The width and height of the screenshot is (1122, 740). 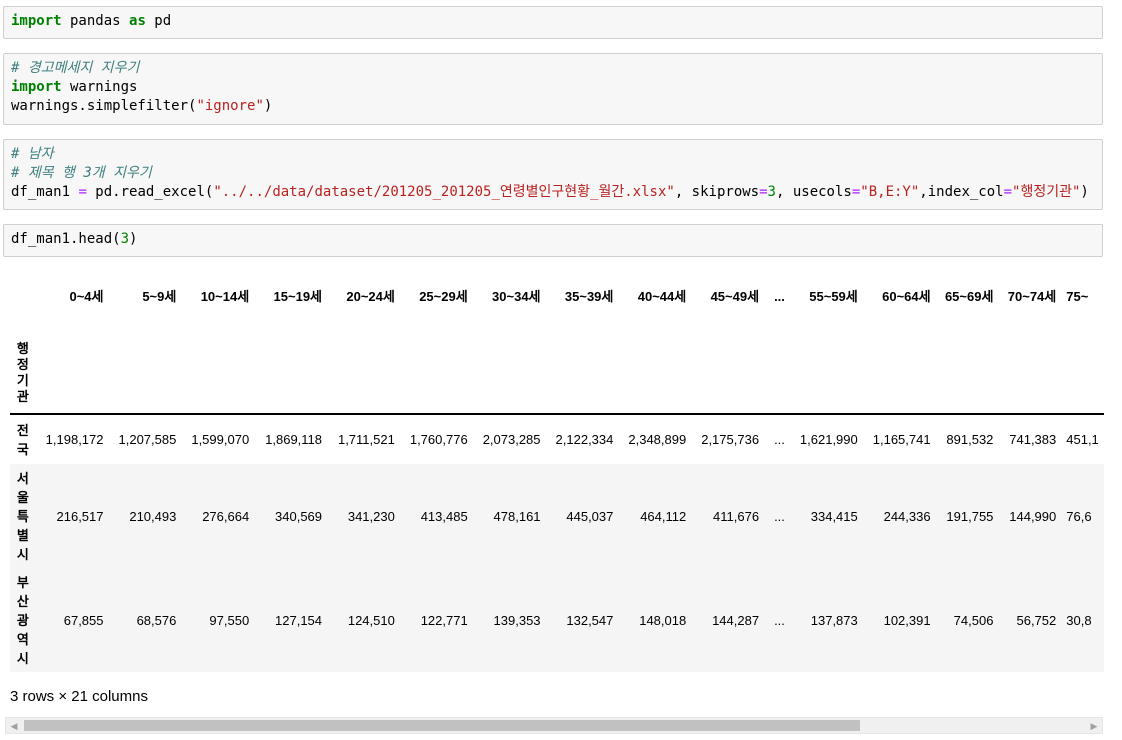 I want to click on table-cell: 67,855, so click(x=72, y=620).